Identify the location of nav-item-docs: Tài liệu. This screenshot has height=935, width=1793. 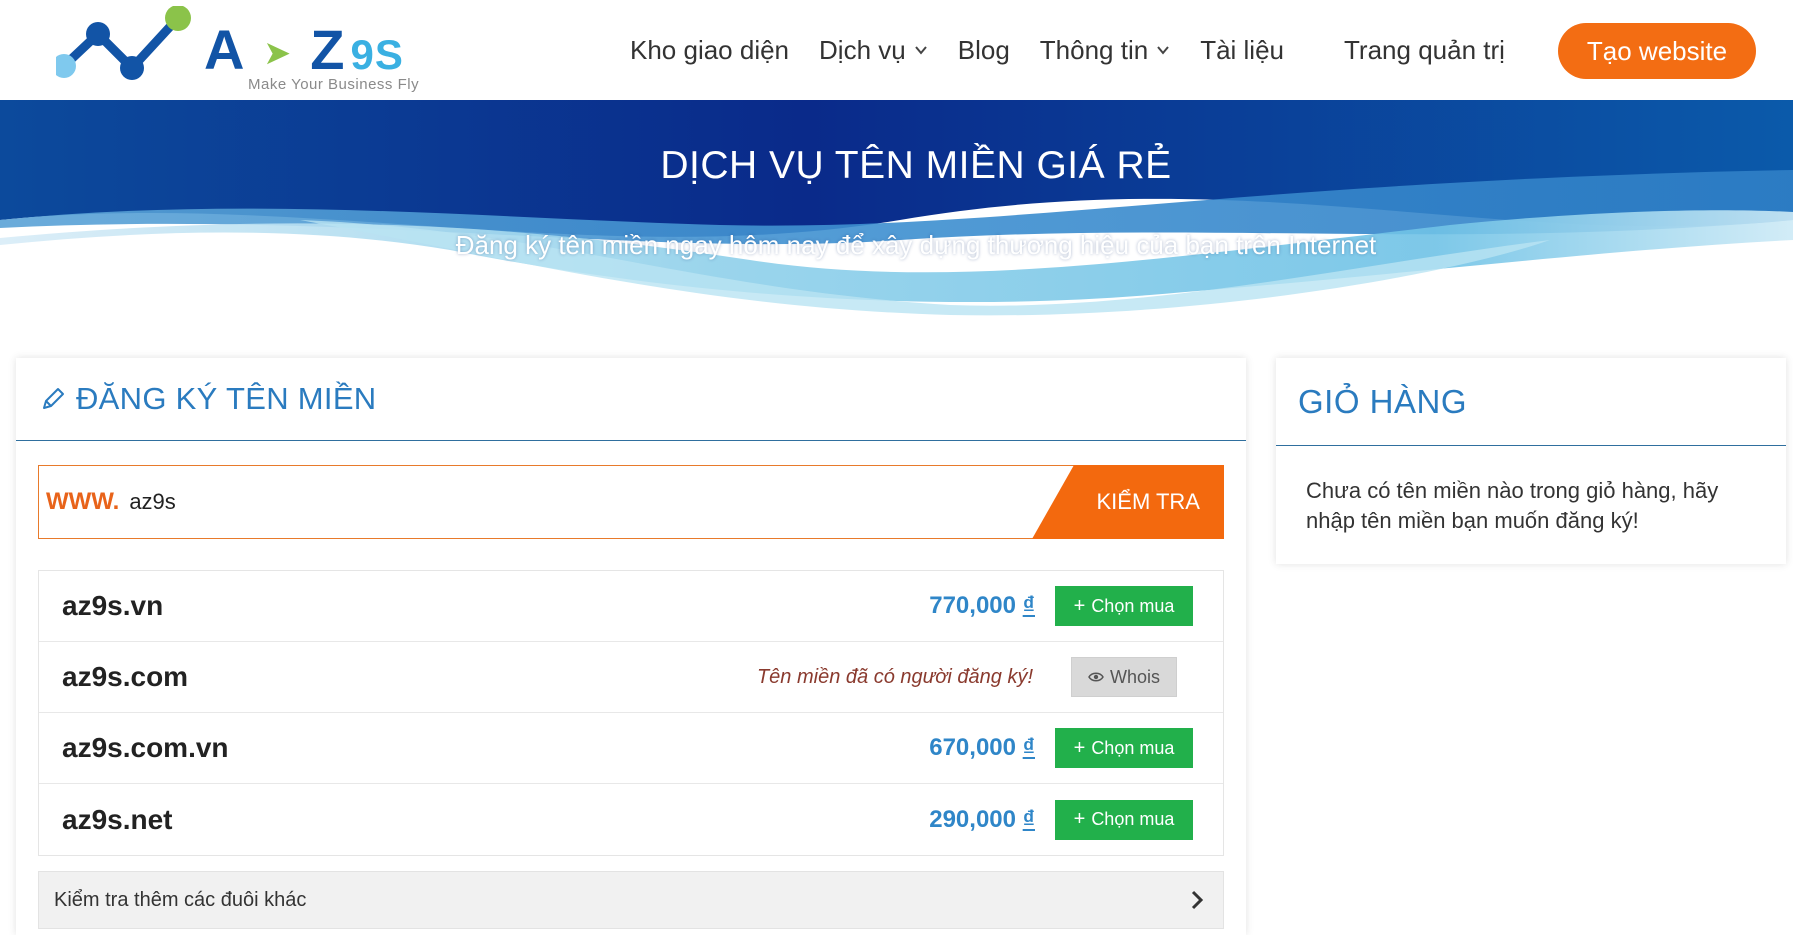
(1242, 50).